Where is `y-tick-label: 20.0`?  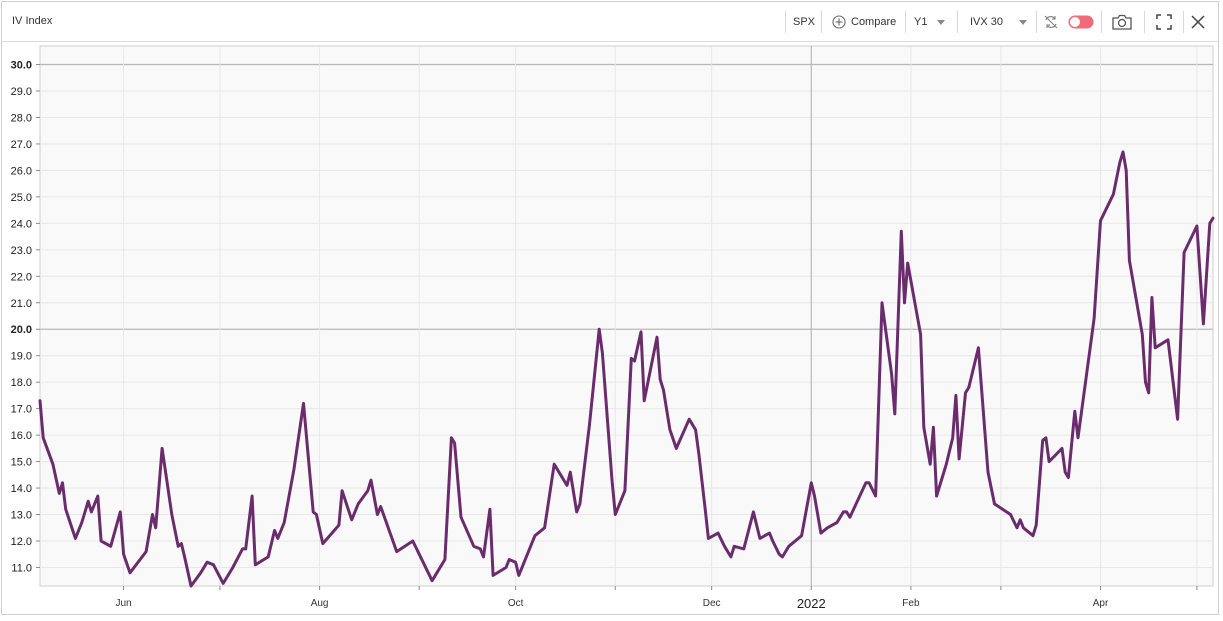 y-tick-label: 20.0 is located at coordinates (21, 330).